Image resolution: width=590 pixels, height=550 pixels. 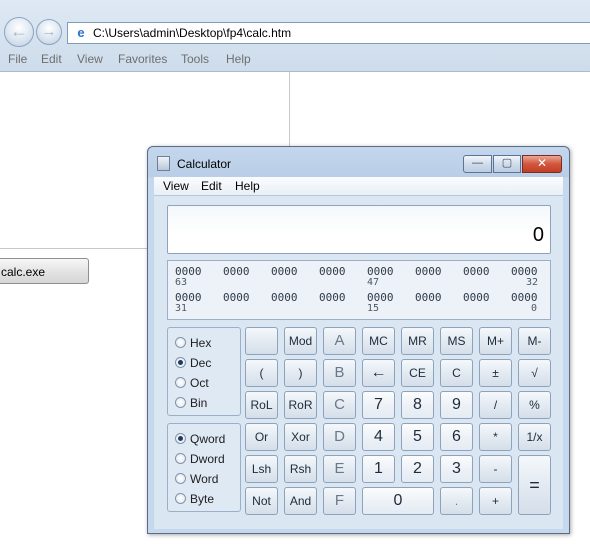 What do you see at coordinates (456, 341) in the screenshot?
I see `ms-key: MS` at bounding box center [456, 341].